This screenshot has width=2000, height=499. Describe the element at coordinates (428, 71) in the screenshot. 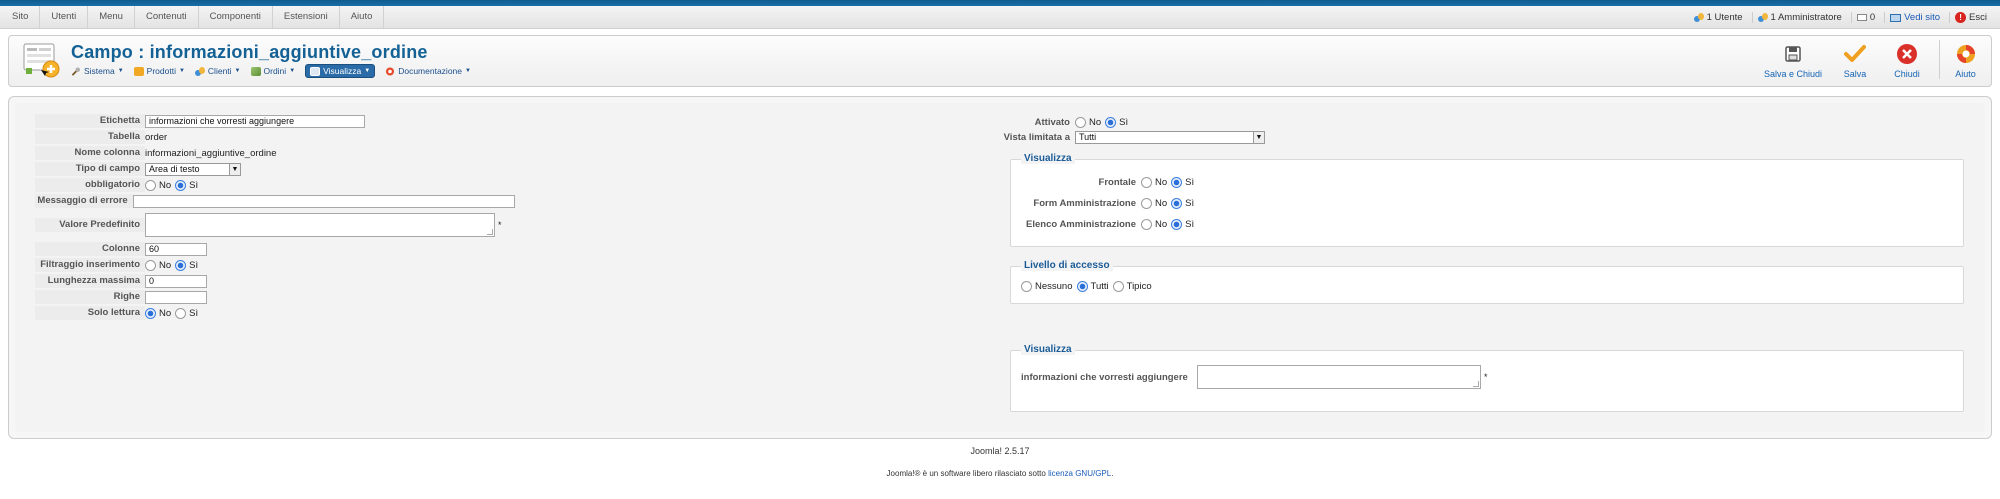

I see `submenu-documentazione: Documentazione ▼` at that location.